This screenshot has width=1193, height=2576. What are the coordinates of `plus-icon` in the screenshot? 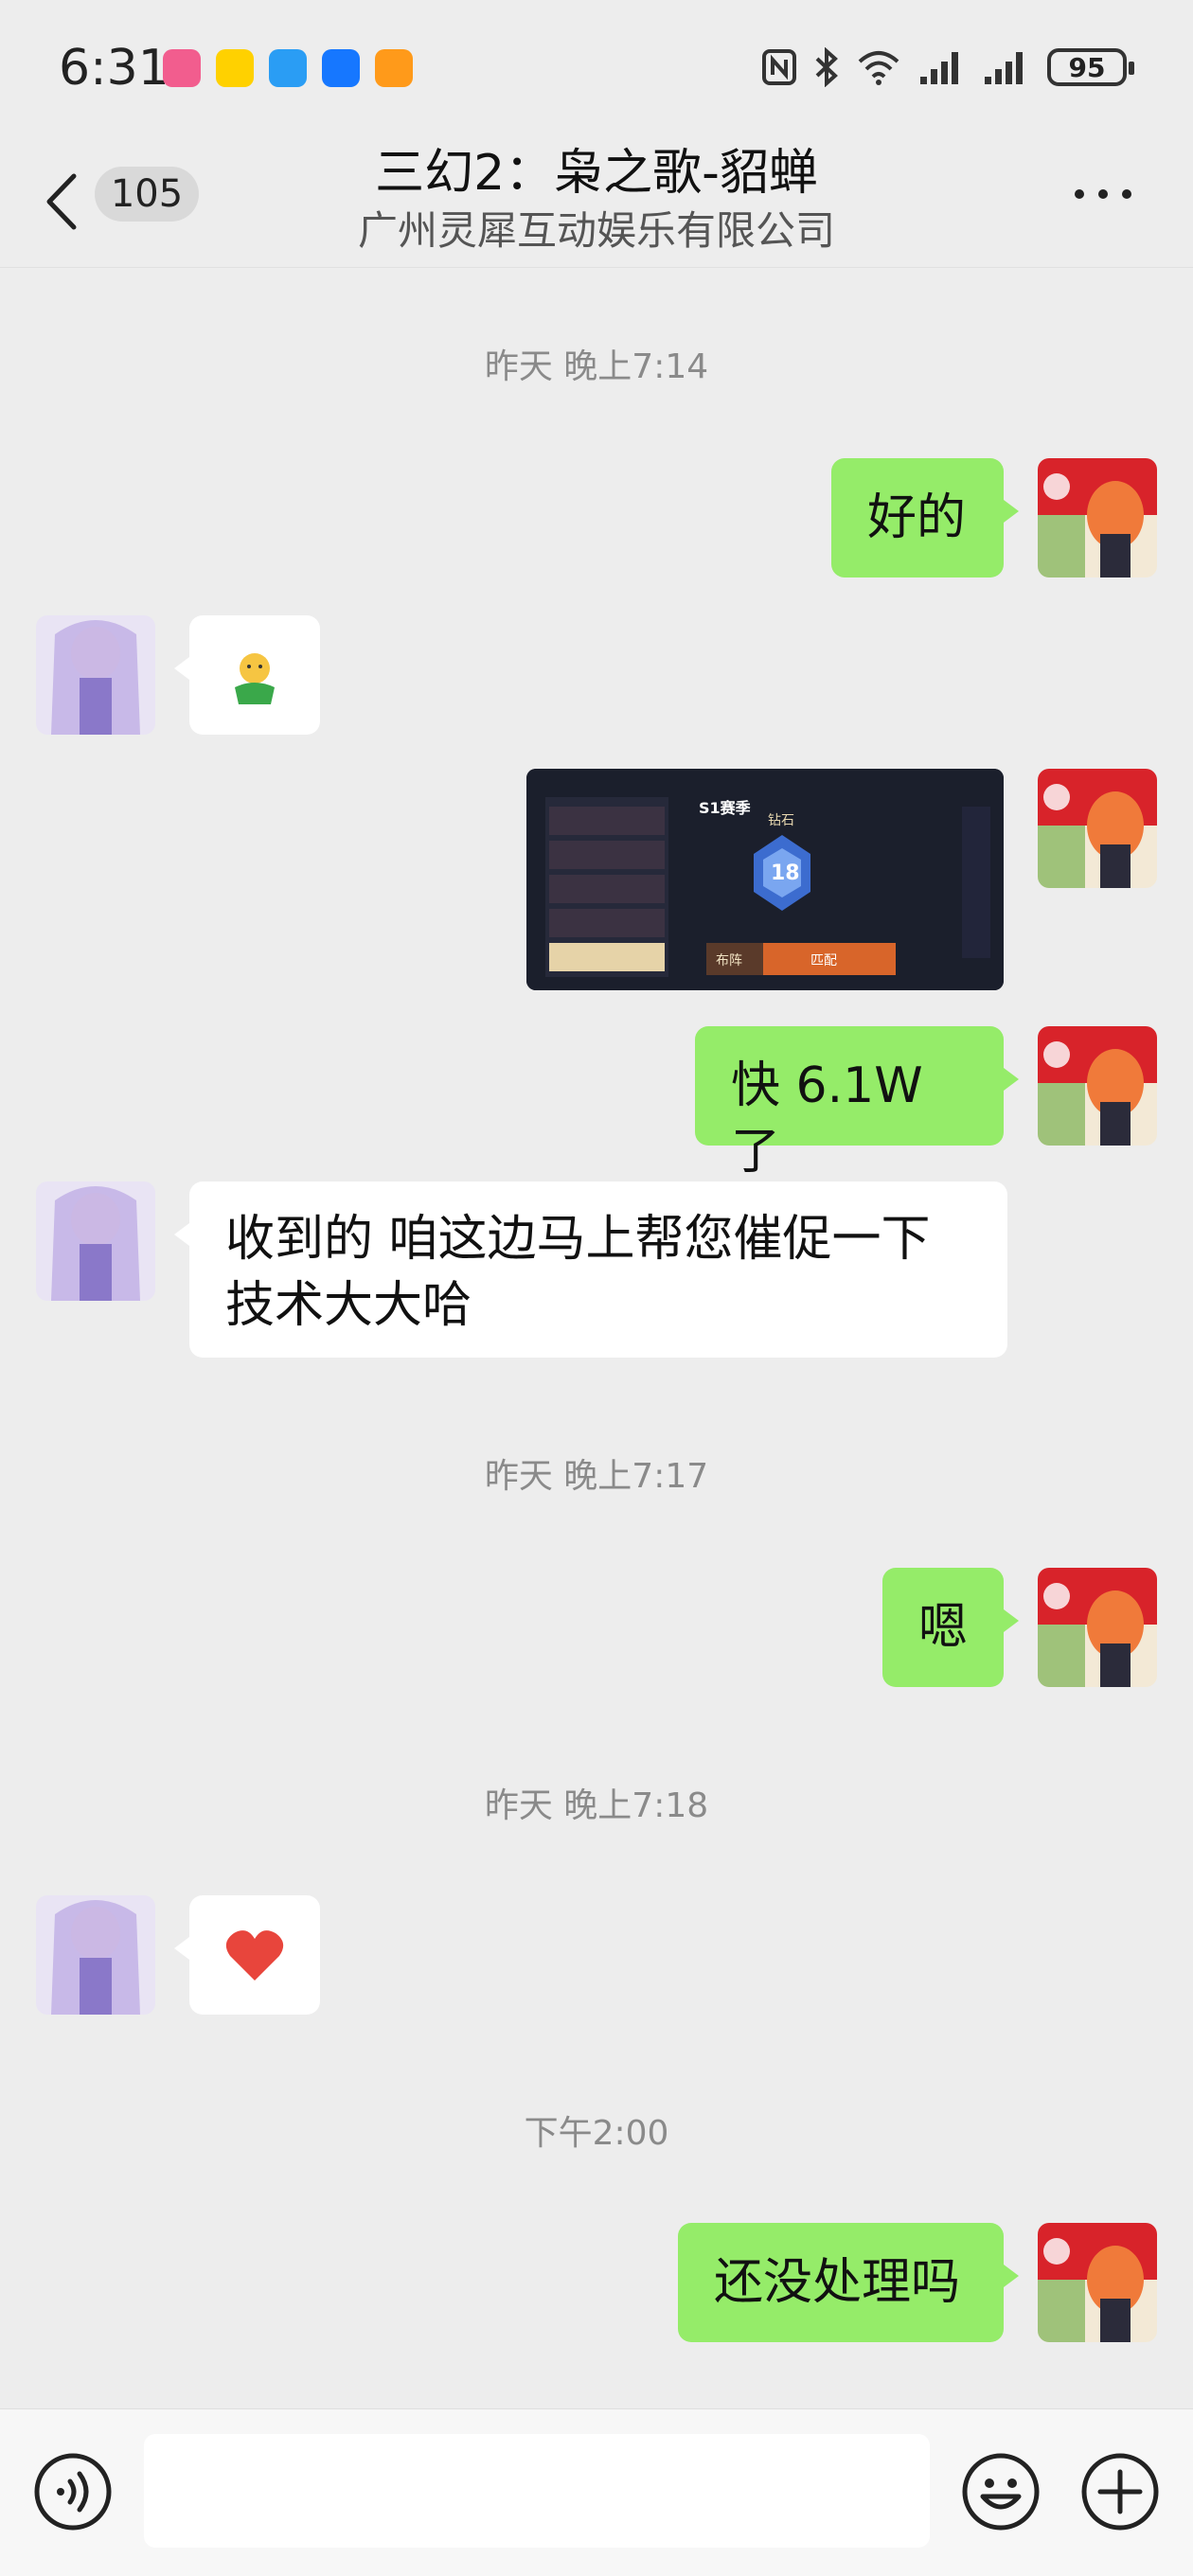 It's located at (1120, 2492).